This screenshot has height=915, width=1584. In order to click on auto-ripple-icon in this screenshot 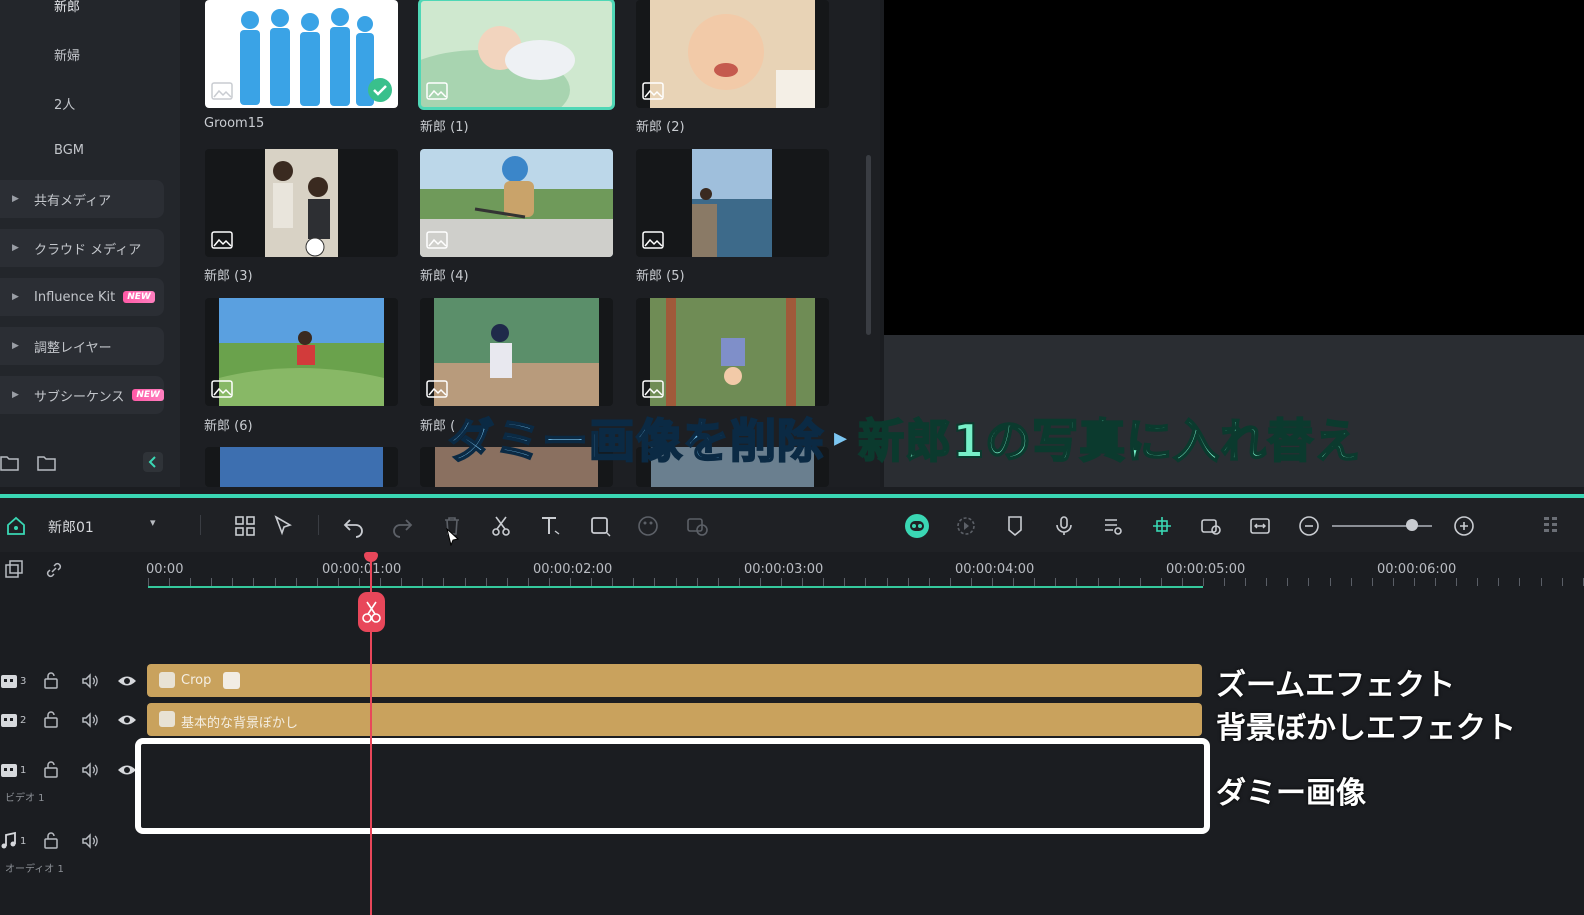, I will do `click(1211, 526)`.